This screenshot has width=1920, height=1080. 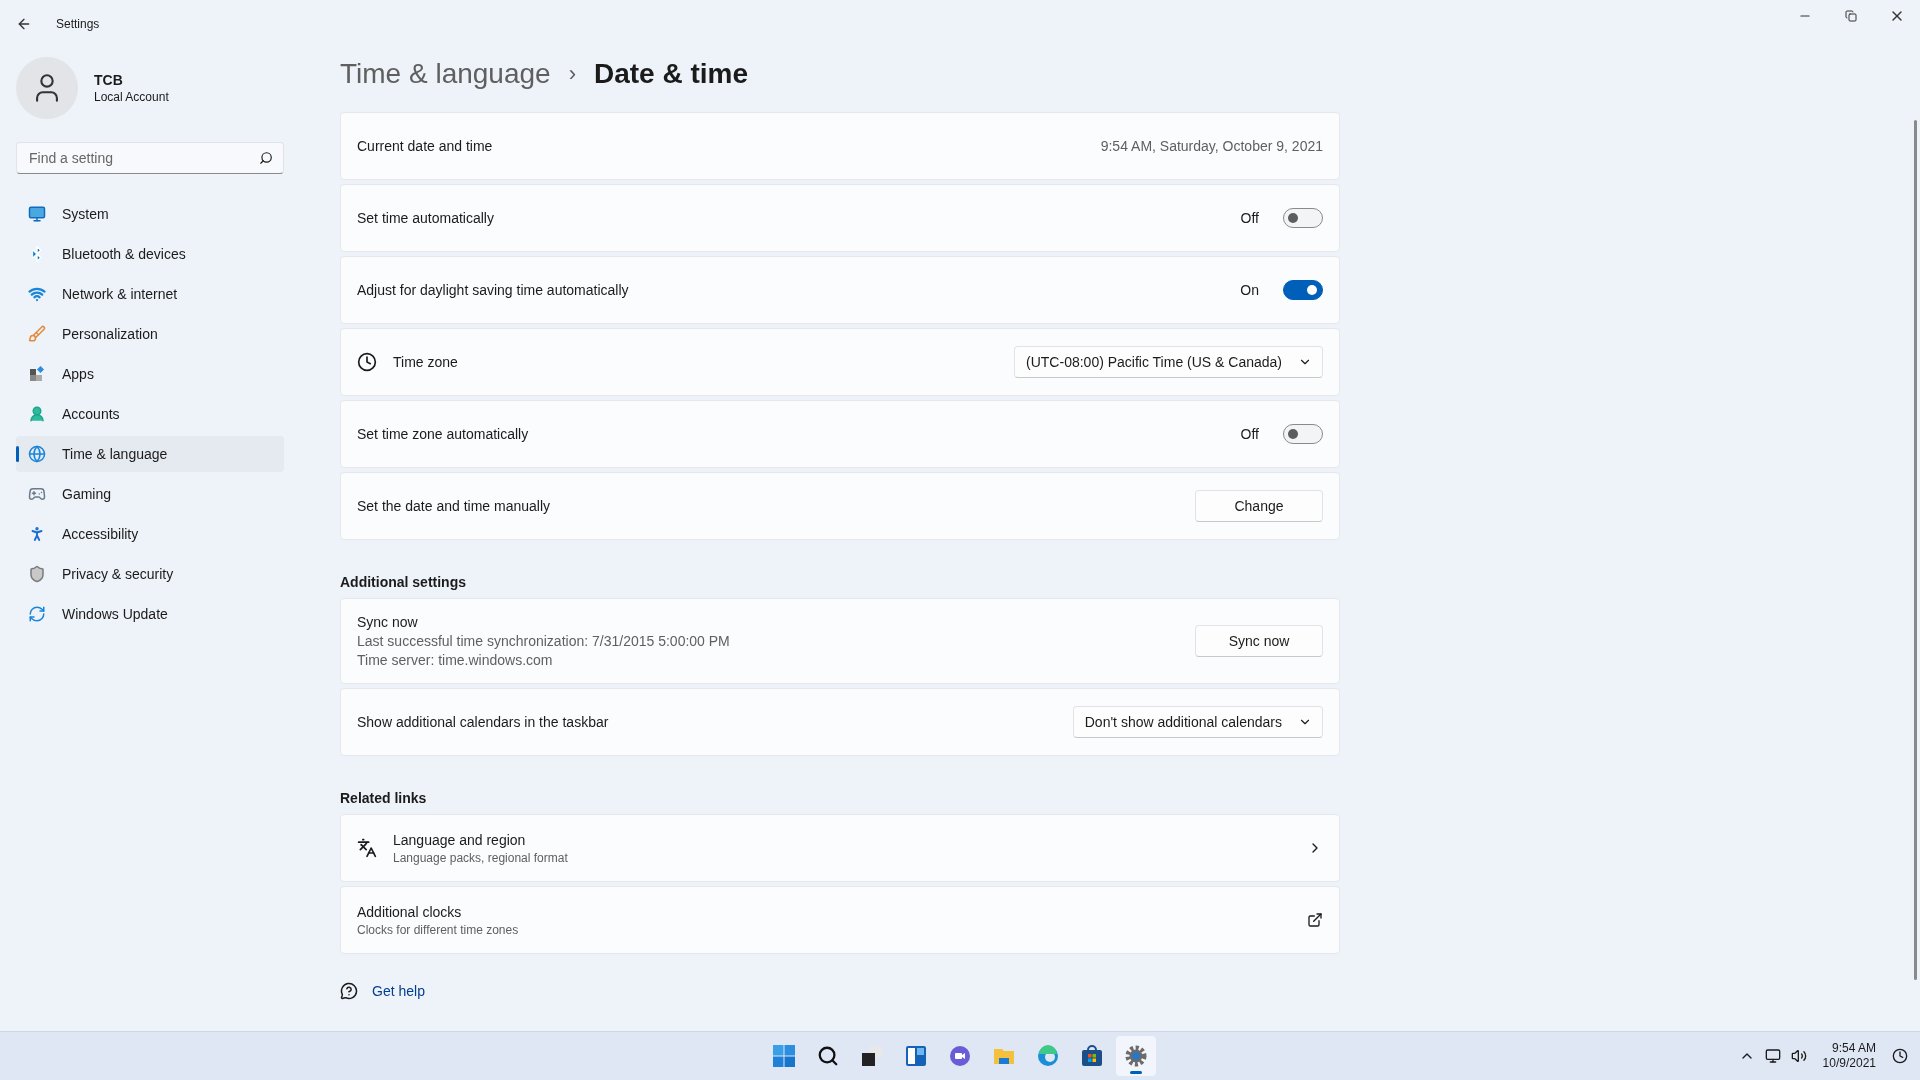 What do you see at coordinates (150, 334) in the screenshot?
I see `nav-item: Personalization` at bounding box center [150, 334].